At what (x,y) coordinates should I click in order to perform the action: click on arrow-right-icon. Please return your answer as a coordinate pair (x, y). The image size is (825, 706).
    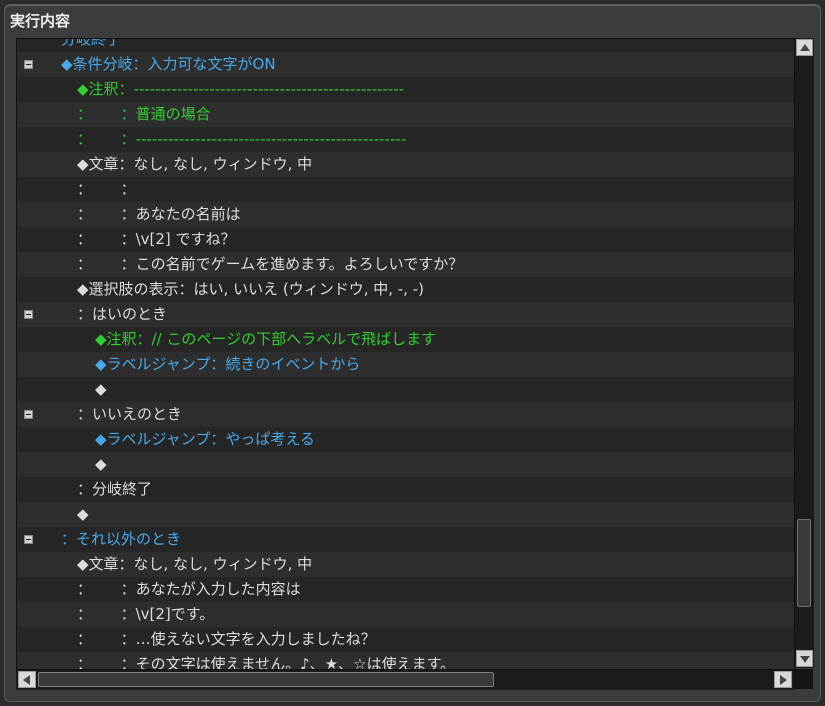
    Looking at the image, I should click on (783, 680).